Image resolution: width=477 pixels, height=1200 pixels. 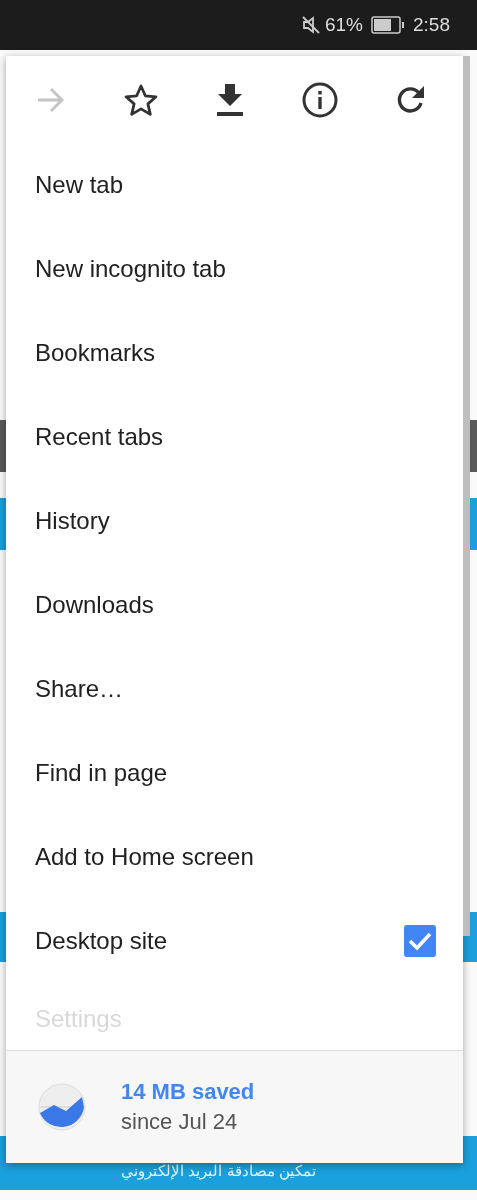 What do you see at coordinates (101, 941) in the screenshot?
I see `menu-item-label: Desktop site` at bounding box center [101, 941].